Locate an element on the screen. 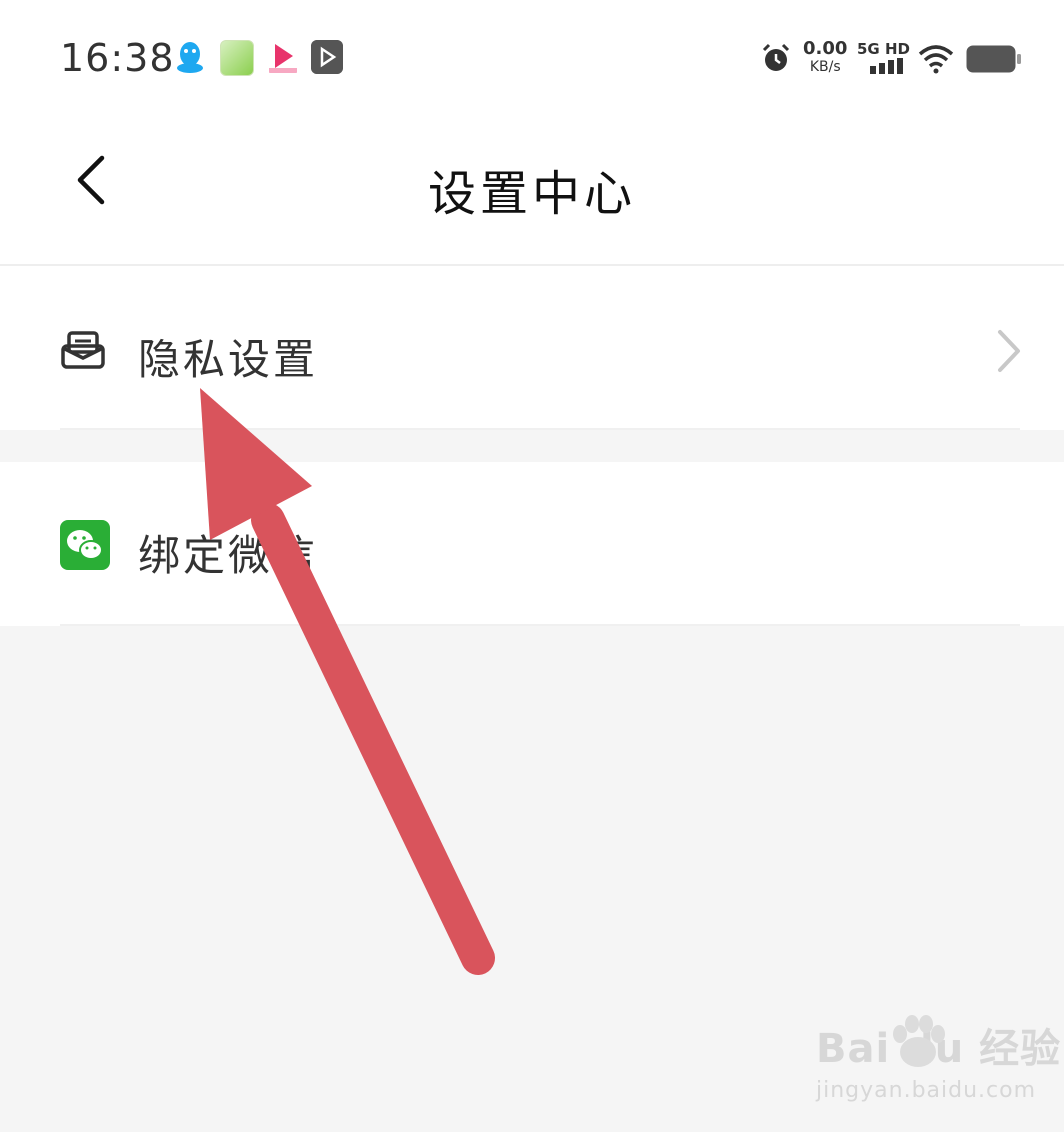 The height and width of the screenshot is (1132, 1064). watermark: Bai du 经验 jingyan.baidu.com is located at coordinates (938, 1059).